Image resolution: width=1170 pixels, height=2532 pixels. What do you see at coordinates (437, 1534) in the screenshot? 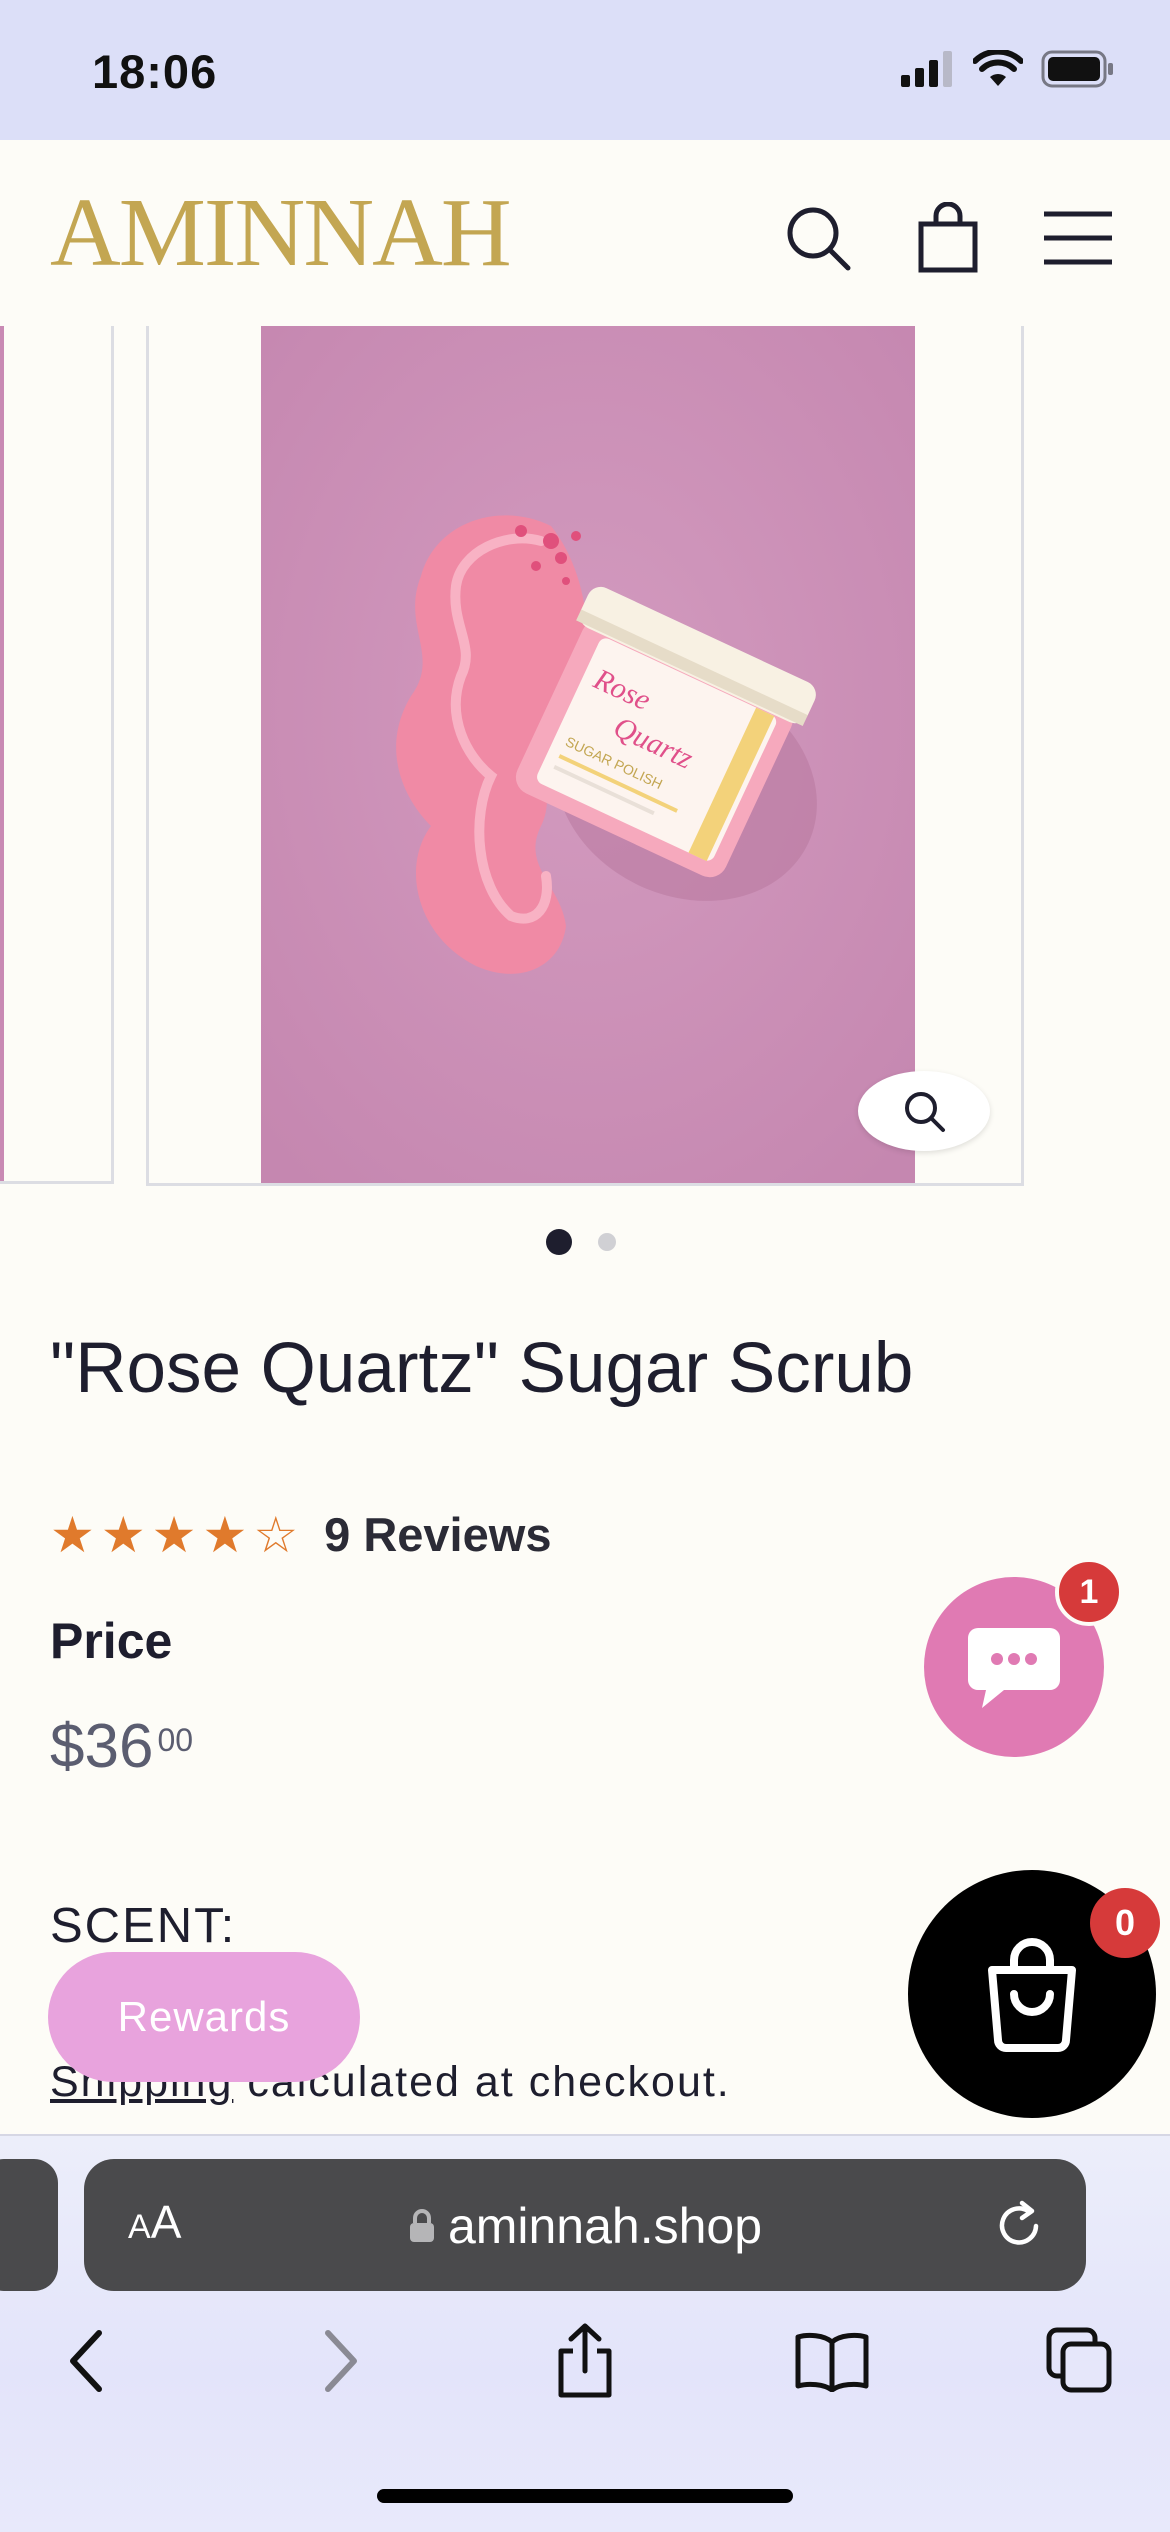
I see `reviews-count: 9 Reviews` at bounding box center [437, 1534].